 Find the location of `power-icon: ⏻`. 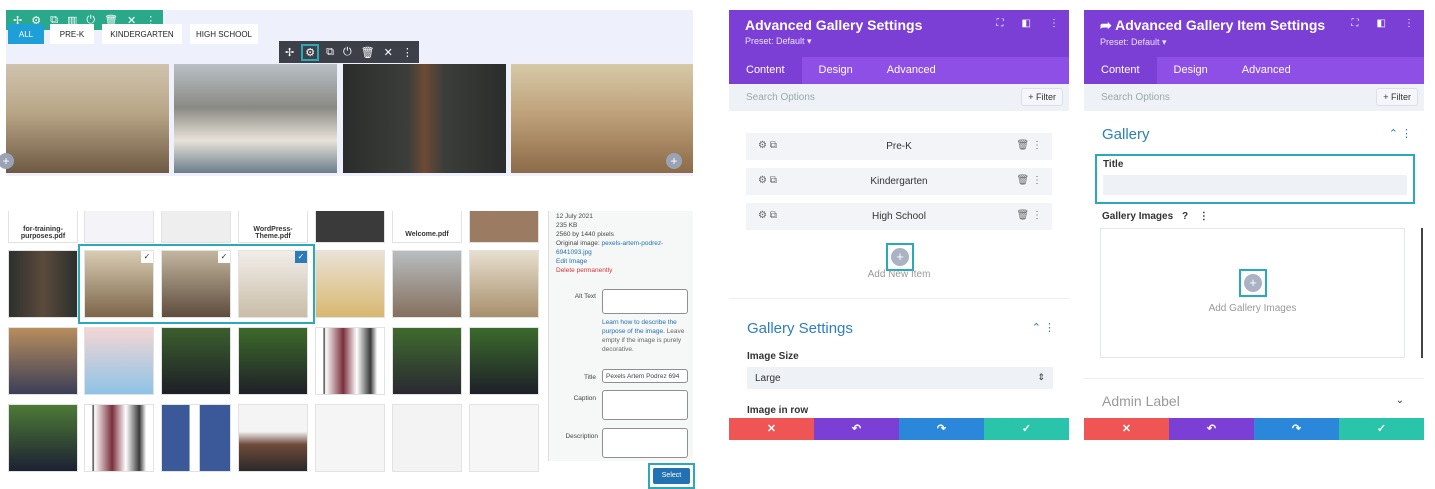

power-icon: ⏻ is located at coordinates (347, 52).